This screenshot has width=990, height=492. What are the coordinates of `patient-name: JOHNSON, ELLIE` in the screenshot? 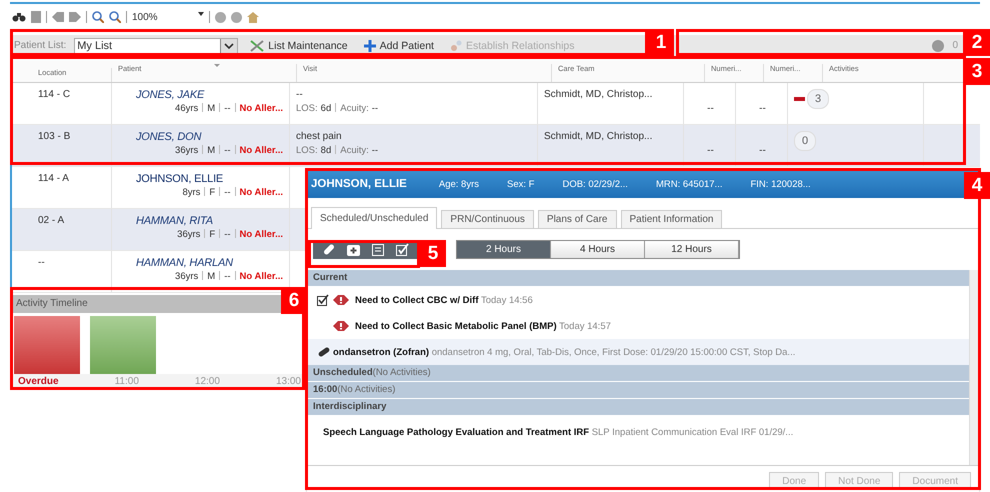 It's located at (359, 184).